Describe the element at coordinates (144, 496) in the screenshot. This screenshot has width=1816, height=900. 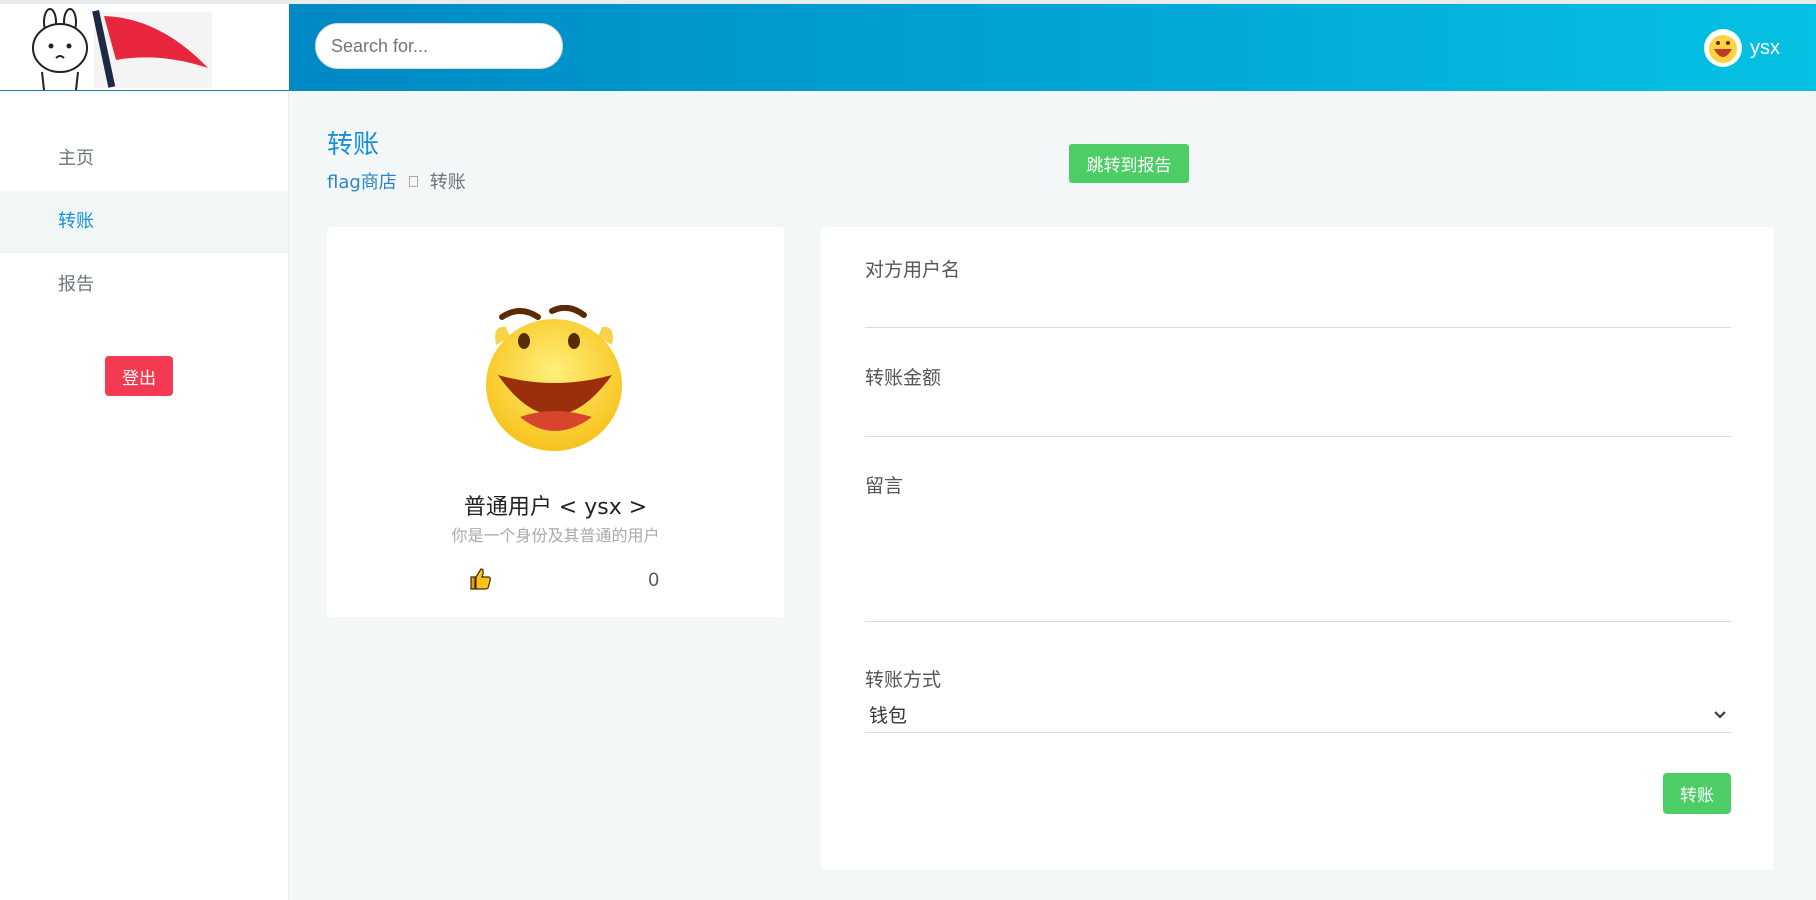
I see `sidebar: 主页 转账 报告 登出` at that location.